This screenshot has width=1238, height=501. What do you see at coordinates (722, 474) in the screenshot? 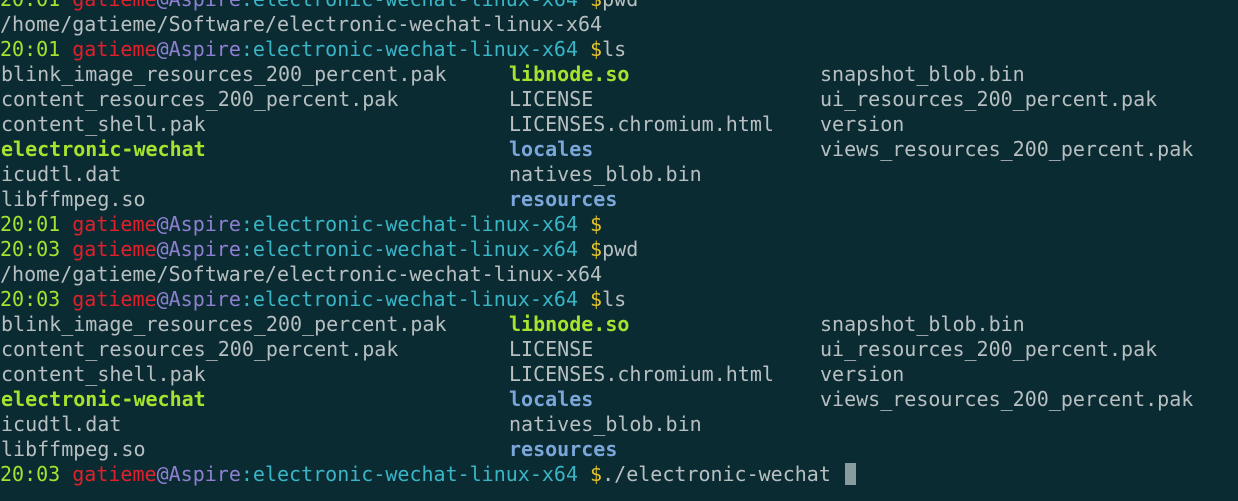
I see `command-text: ./electronic-wechat` at bounding box center [722, 474].